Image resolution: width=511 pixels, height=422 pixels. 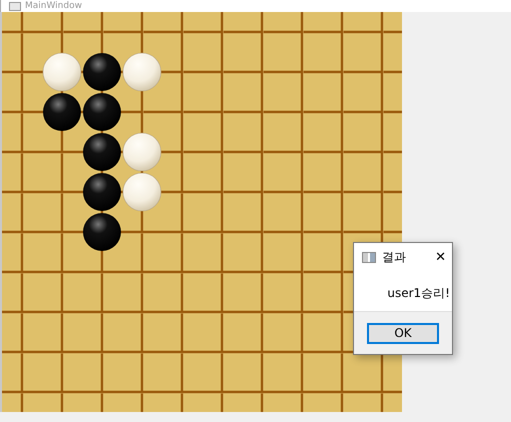 What do you see at coordinates (440, 257) in the screenshot?
I see `close-button: ✕` at bounding box center [440, 257].